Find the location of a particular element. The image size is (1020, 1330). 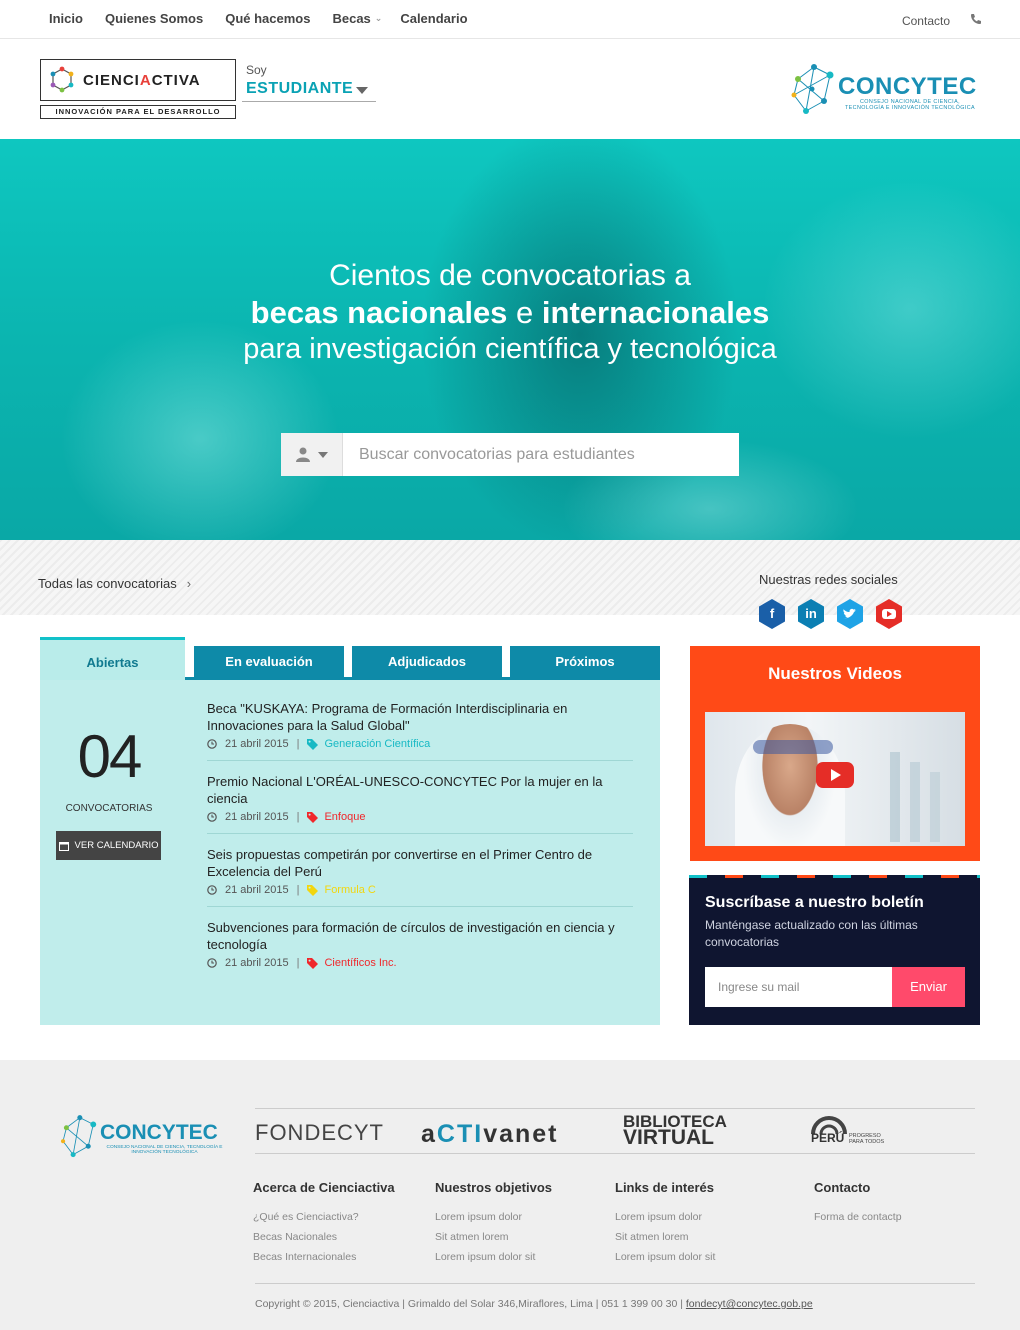

search-input is located at coordinates (541, 454).